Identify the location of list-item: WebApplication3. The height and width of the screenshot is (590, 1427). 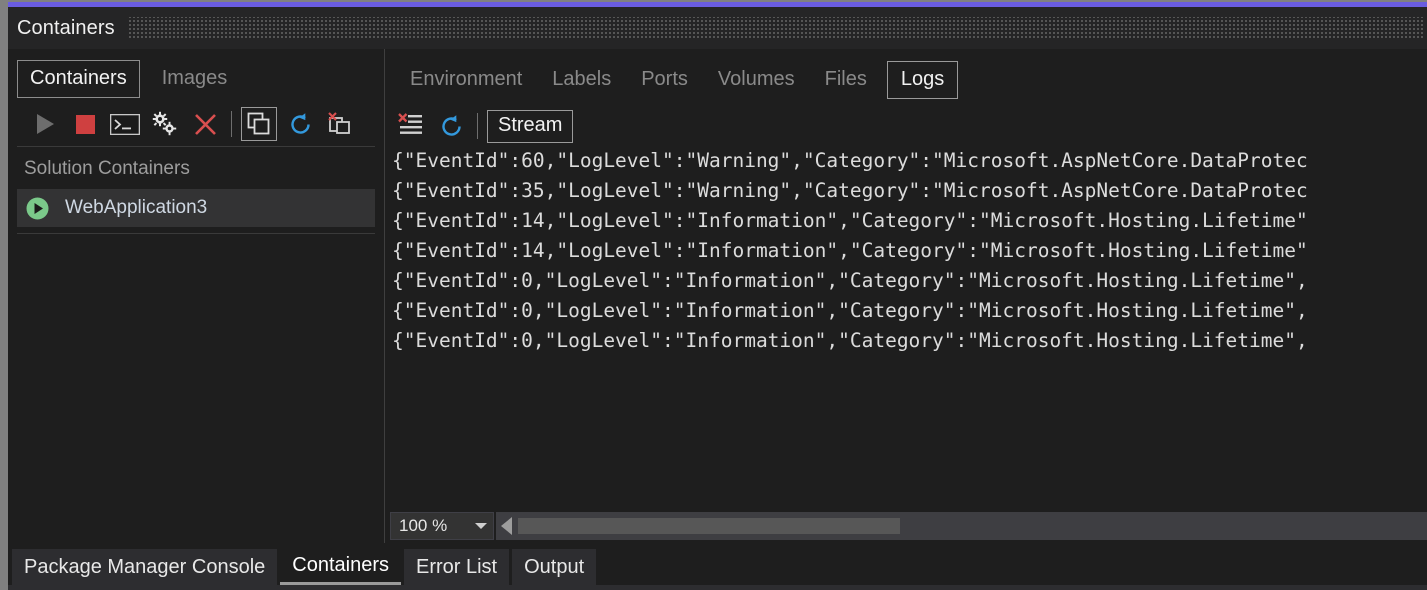
(196, 208).